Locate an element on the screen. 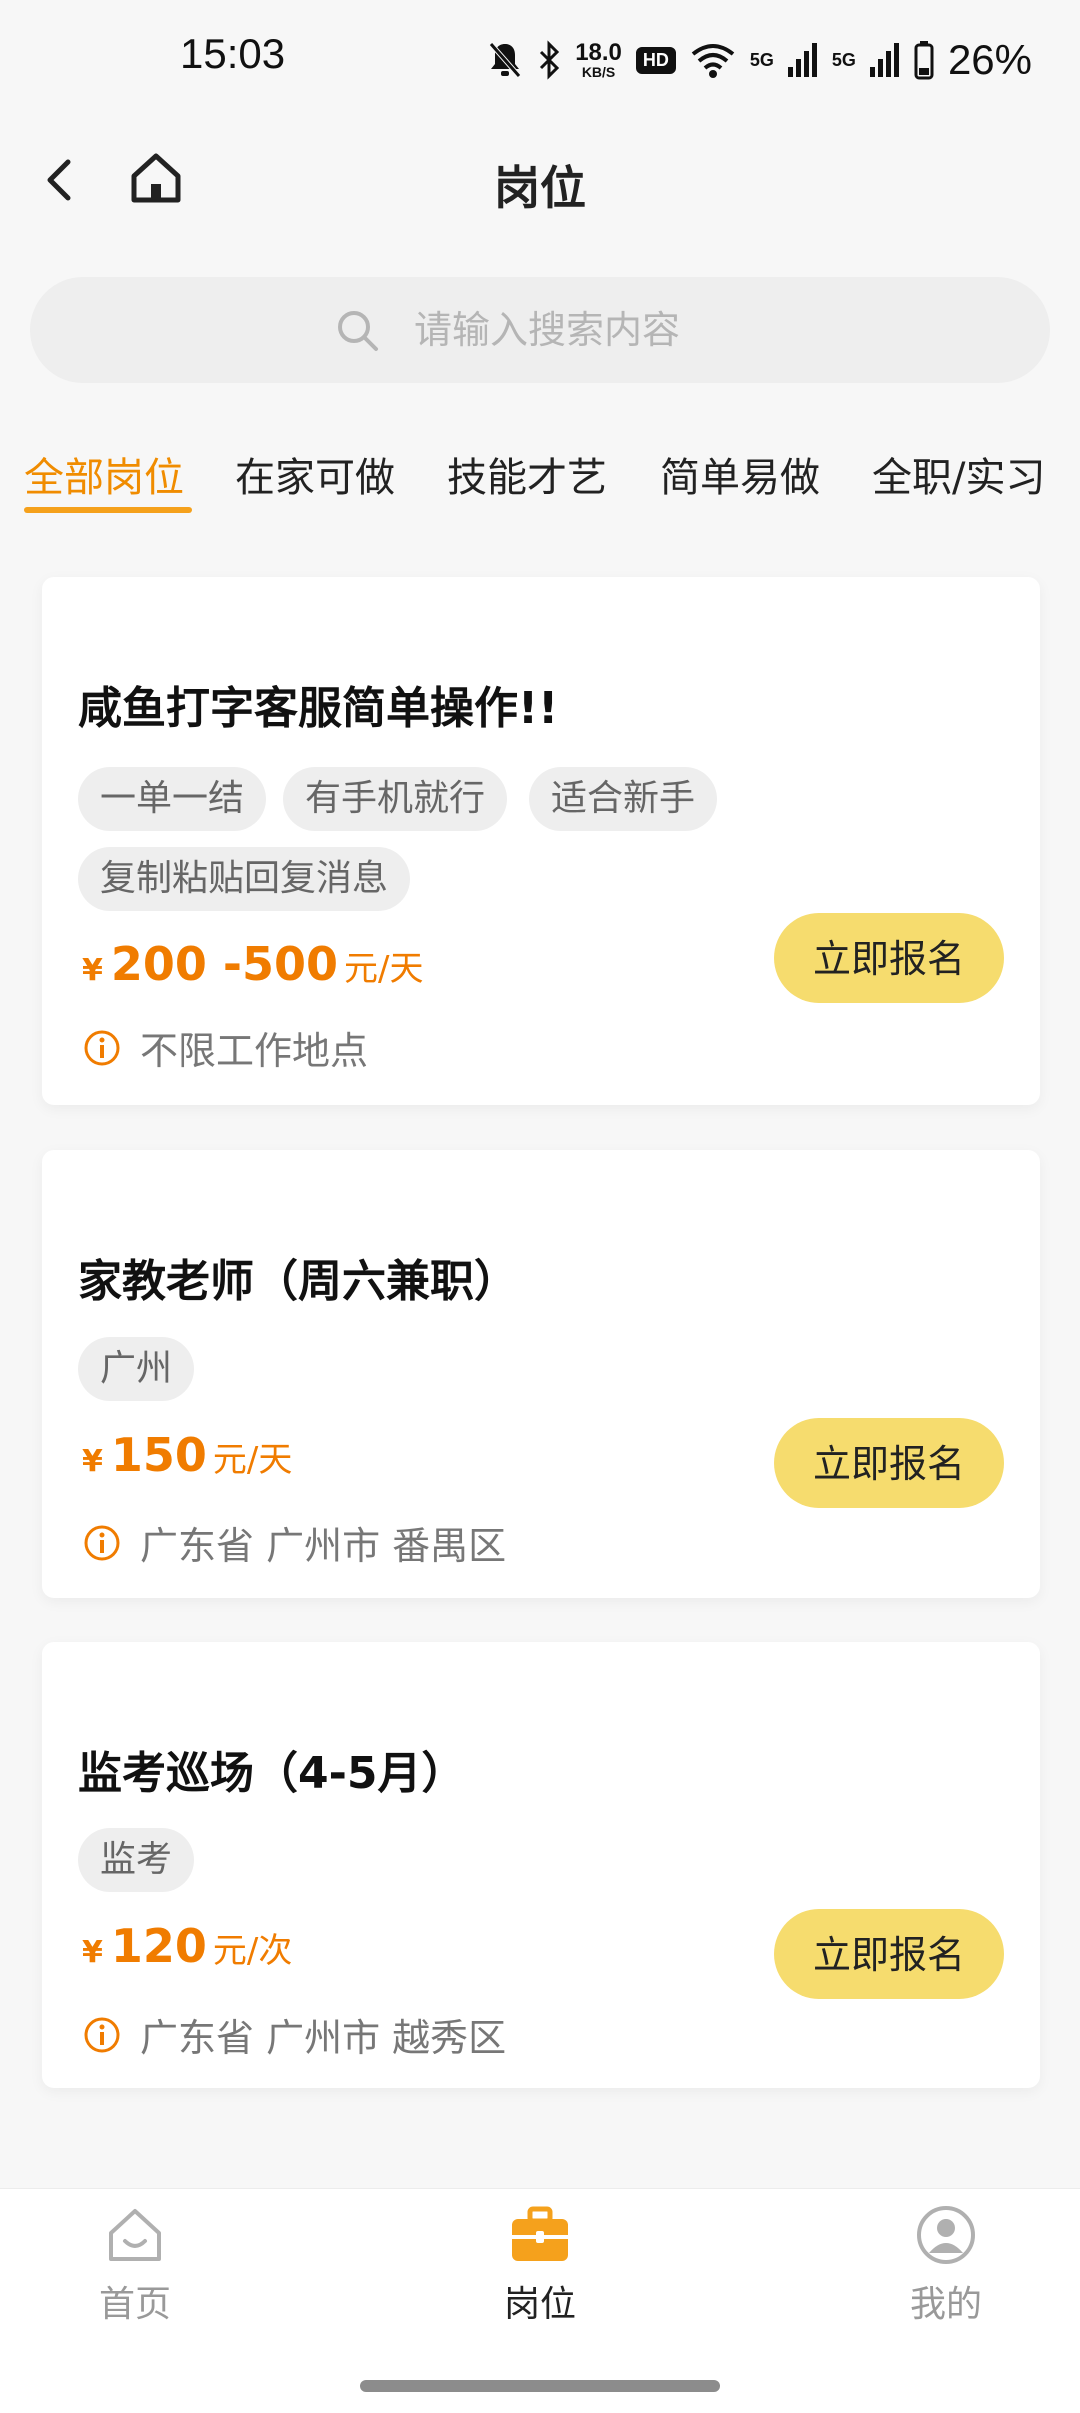  tab-skills-talents: 技能才艺 is located at coordinates (527, 474).